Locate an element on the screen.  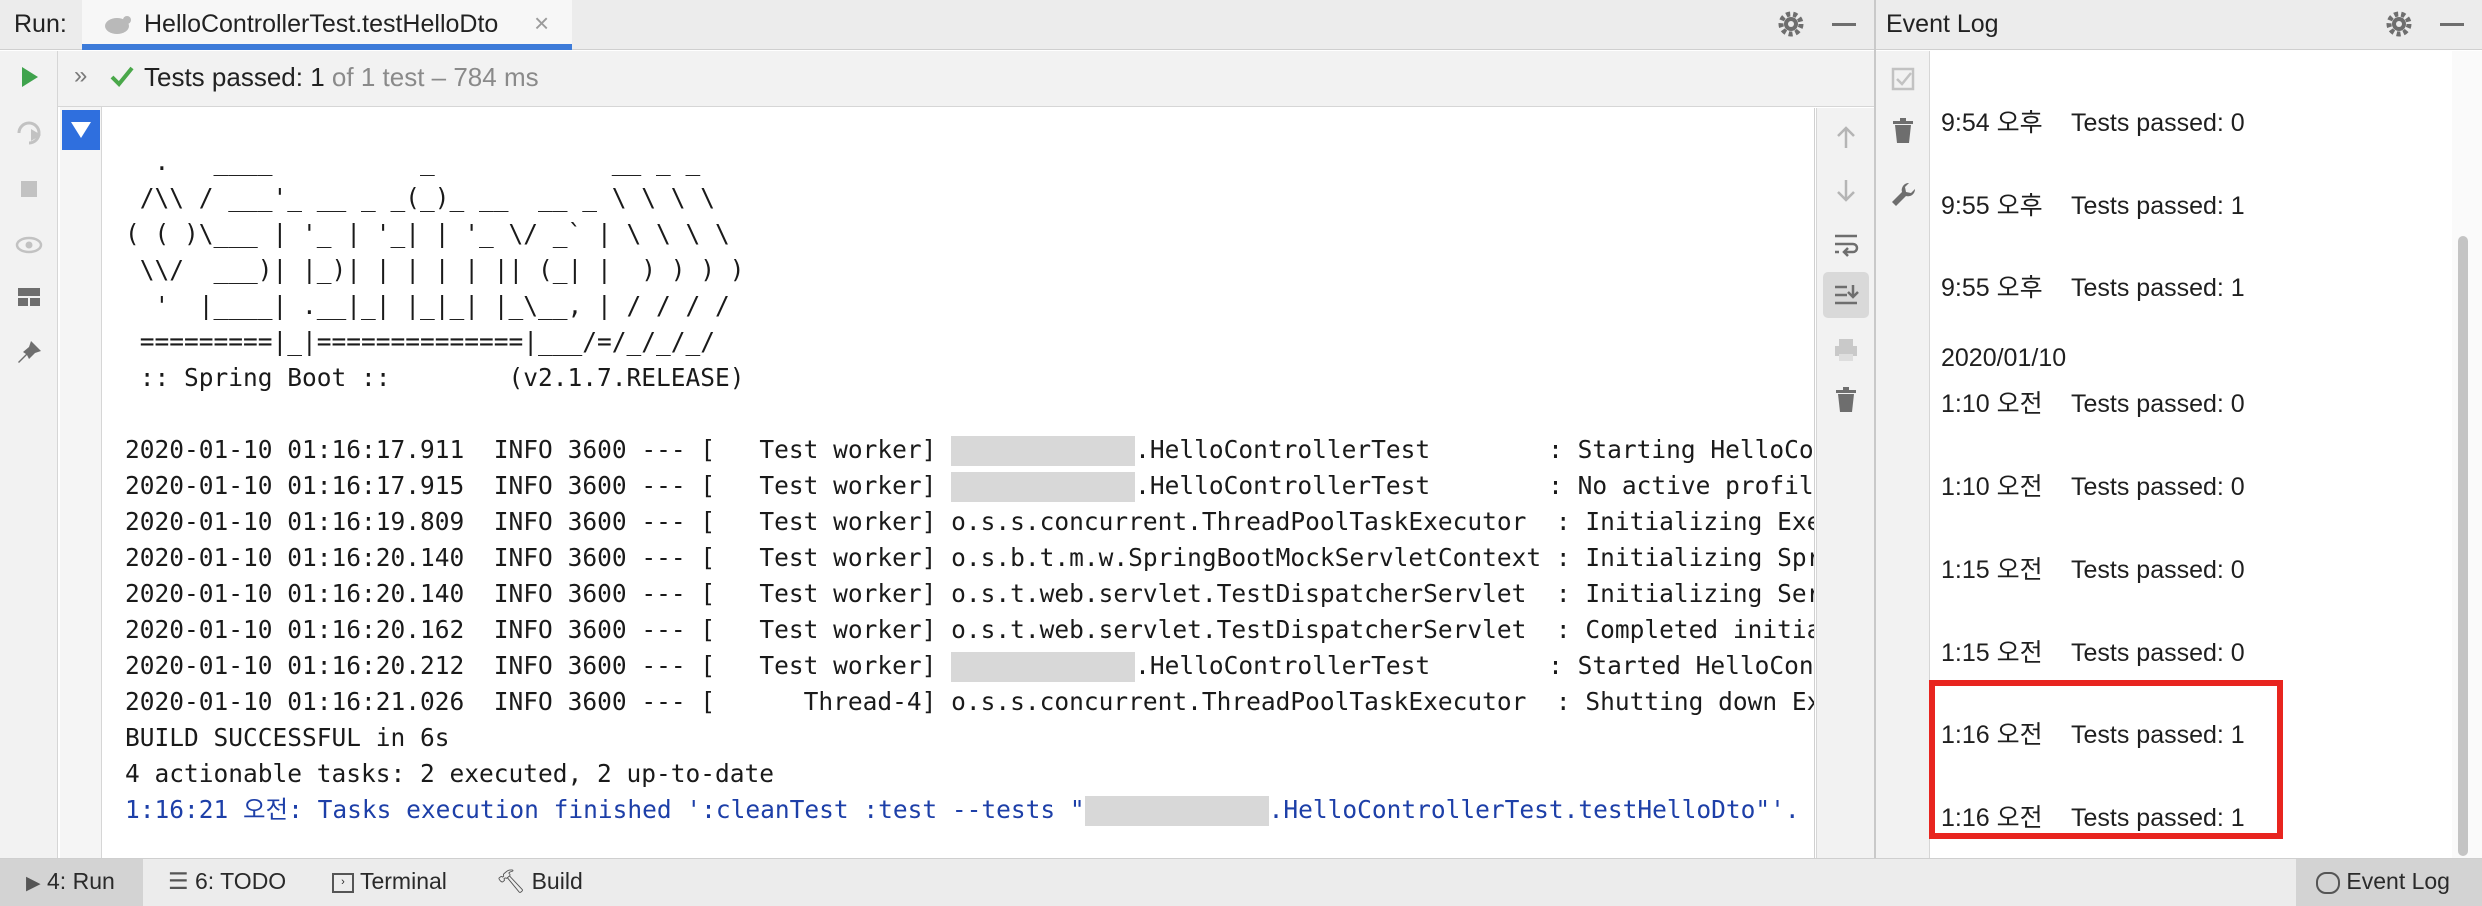
bottom-tab-build: 🔨︎ Build is located at coordinates (539, 881).